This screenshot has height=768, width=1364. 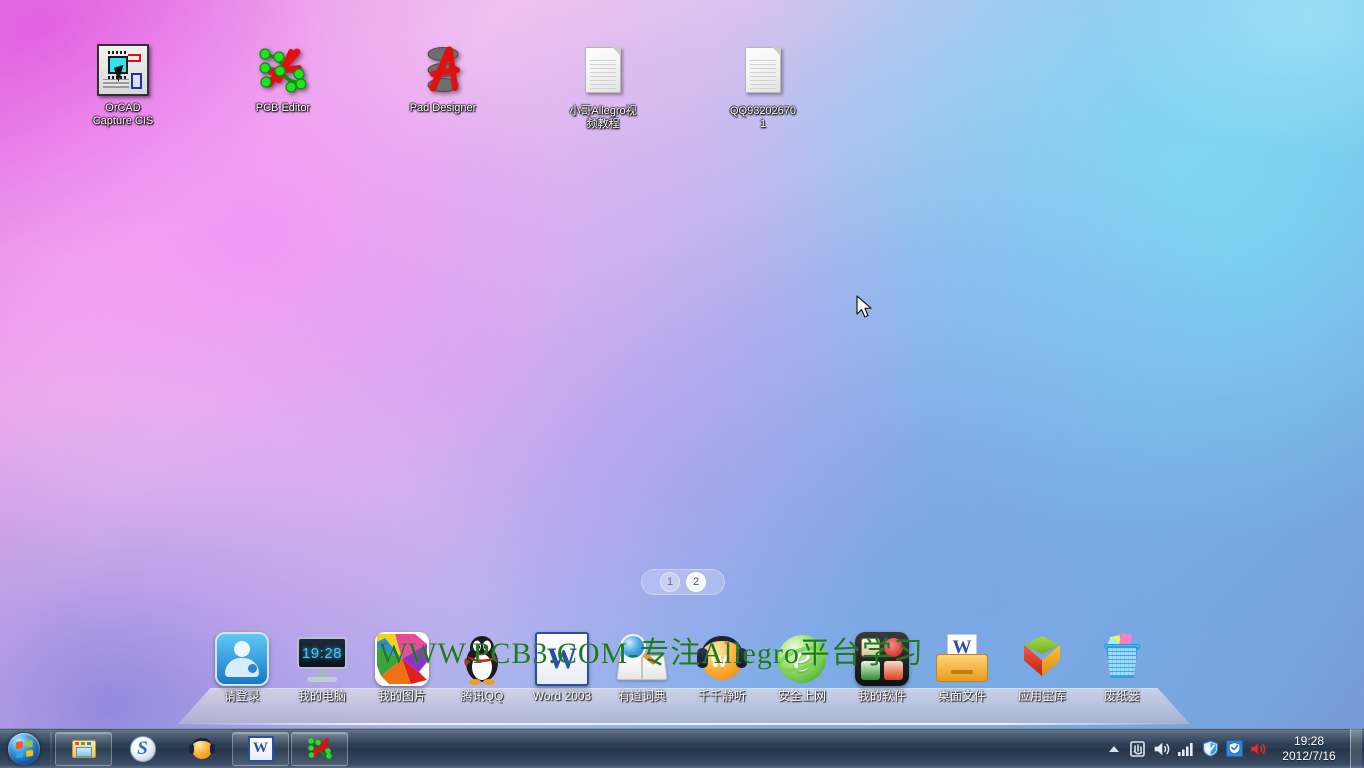 I want to click on dictionary-magnifier-icon, so click(x=642, y=659).